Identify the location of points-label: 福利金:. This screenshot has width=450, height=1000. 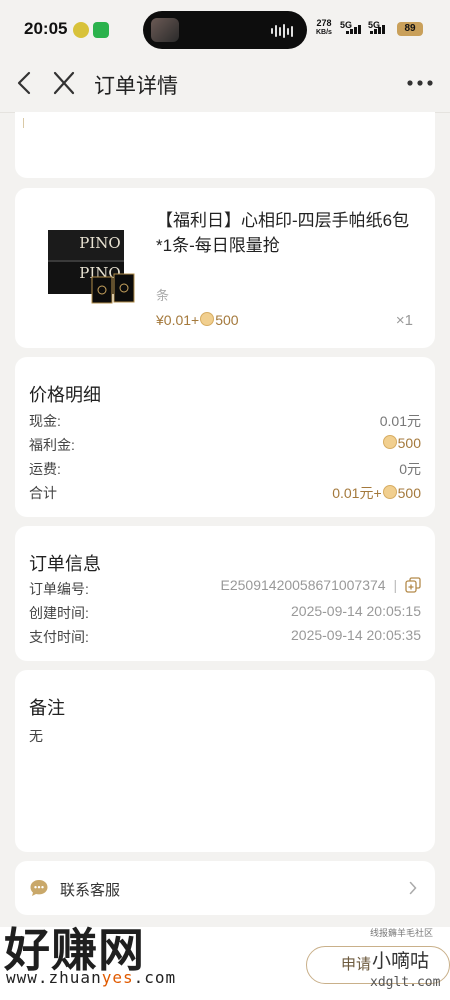
(52, 445).